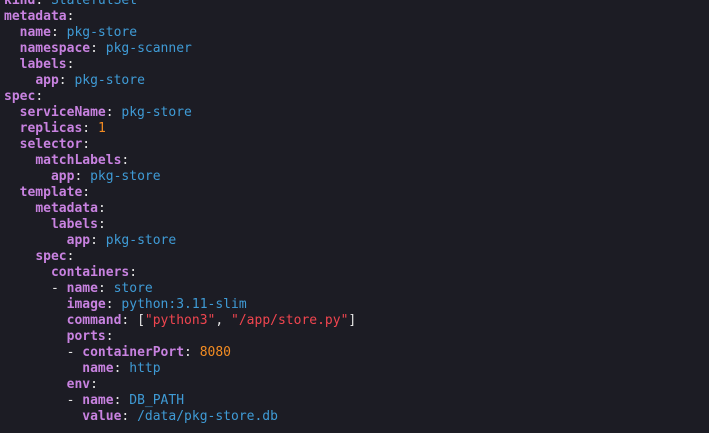  Describe the element at coordinates (180, 33) in the screenshot. I see `code-line: name: pkg-store` at that location.